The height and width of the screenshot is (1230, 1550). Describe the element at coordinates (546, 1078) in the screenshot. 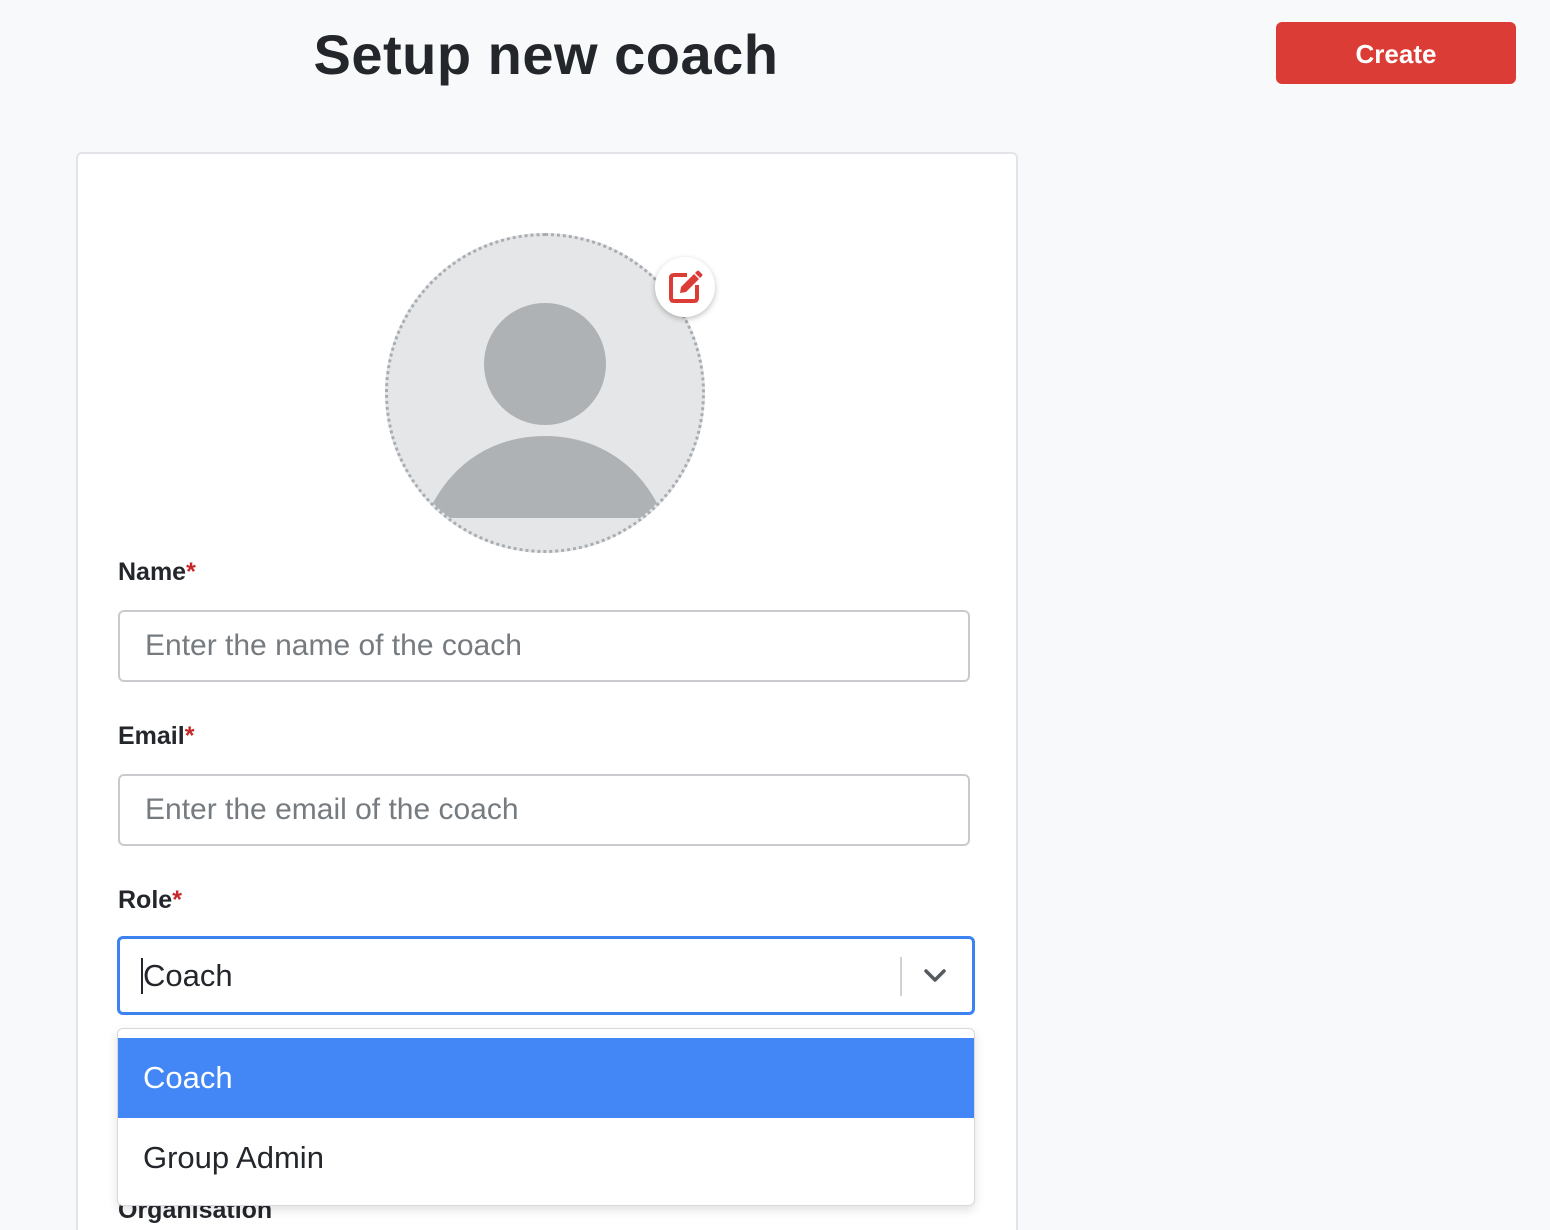

I see `role-option-coach: Coach` at that location.